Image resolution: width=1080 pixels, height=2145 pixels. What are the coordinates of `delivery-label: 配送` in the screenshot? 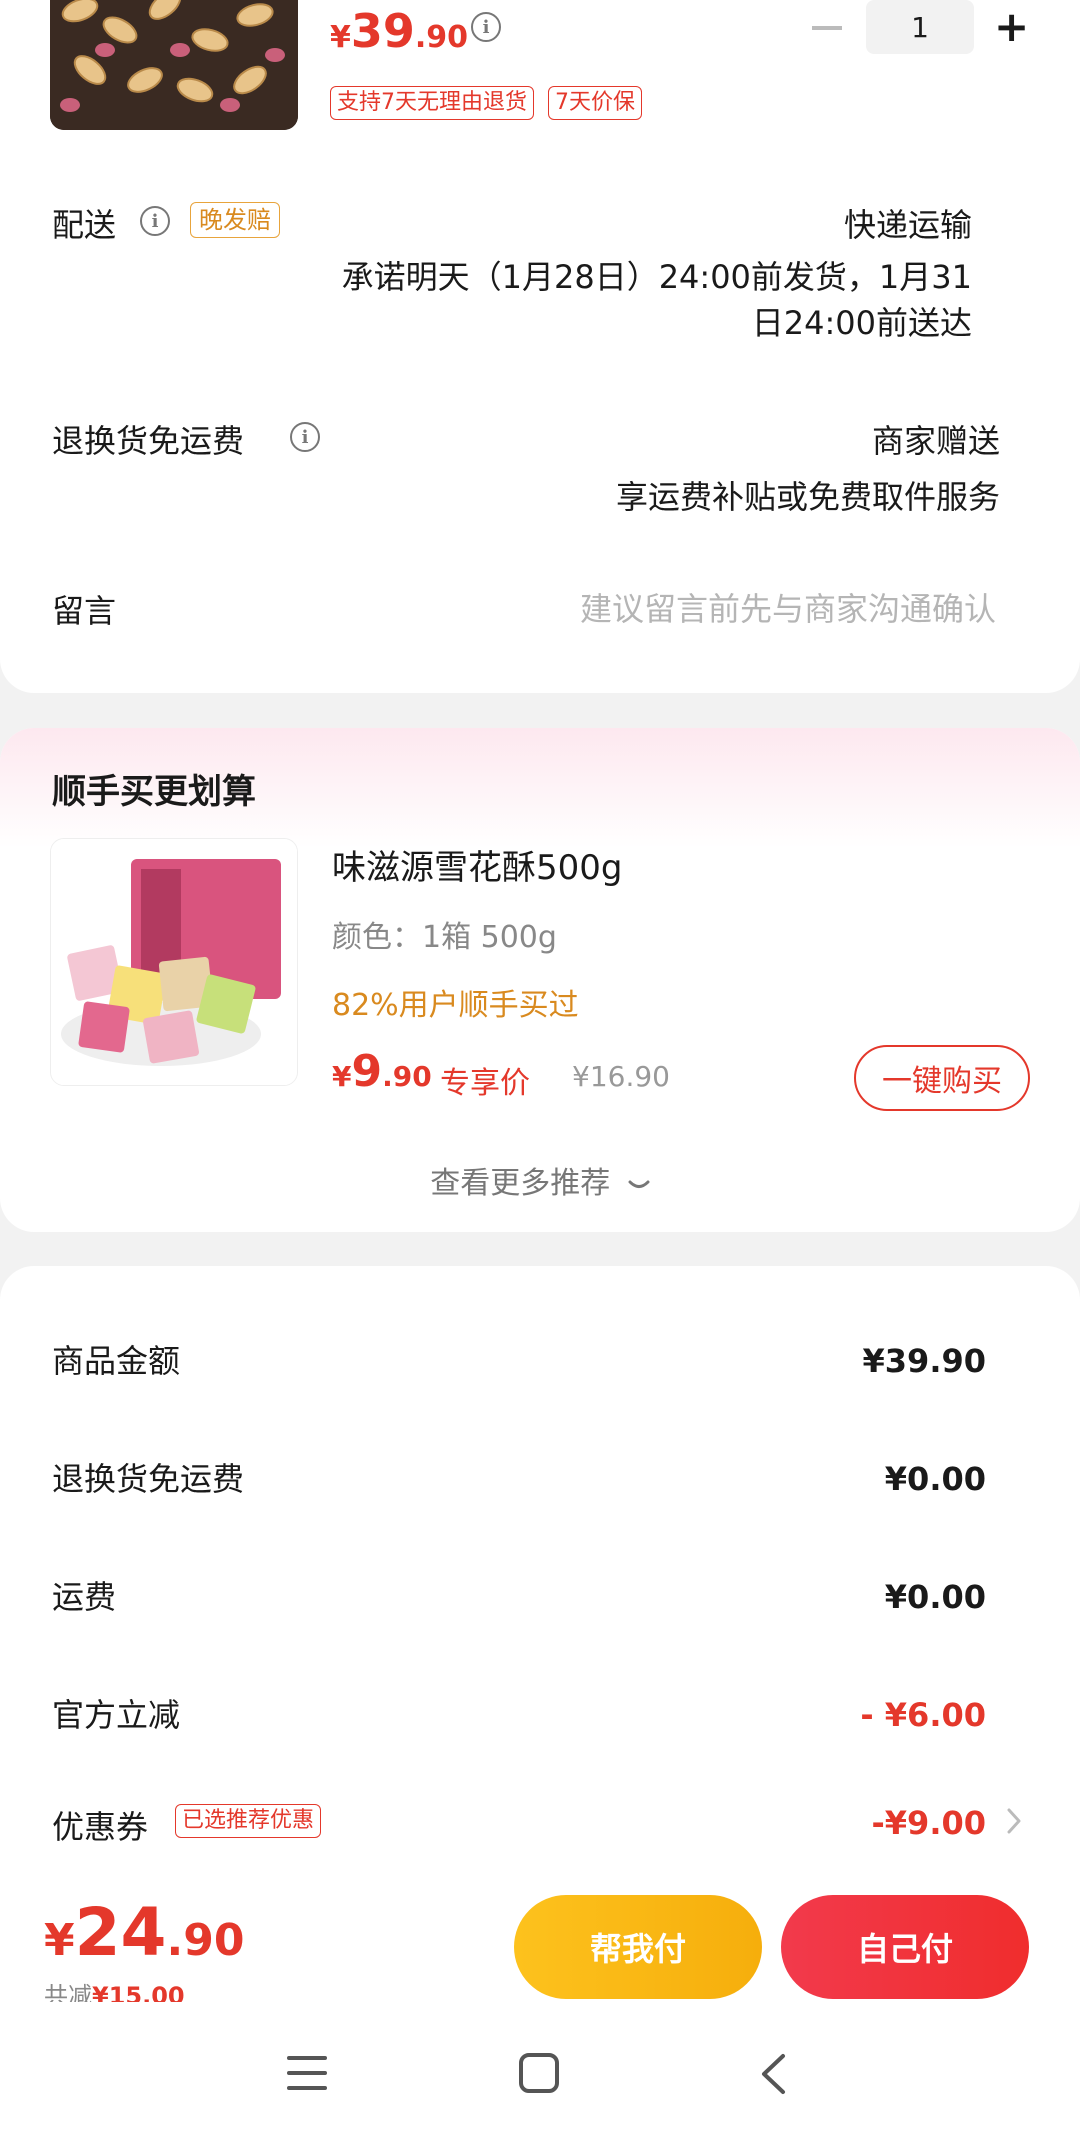 It's located at (84, 225).